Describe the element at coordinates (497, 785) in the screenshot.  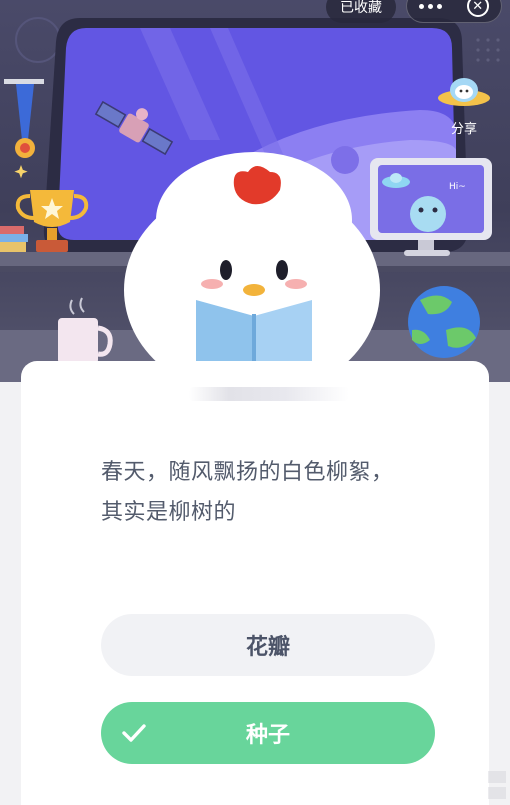
I see `corner-watermark` at that location.